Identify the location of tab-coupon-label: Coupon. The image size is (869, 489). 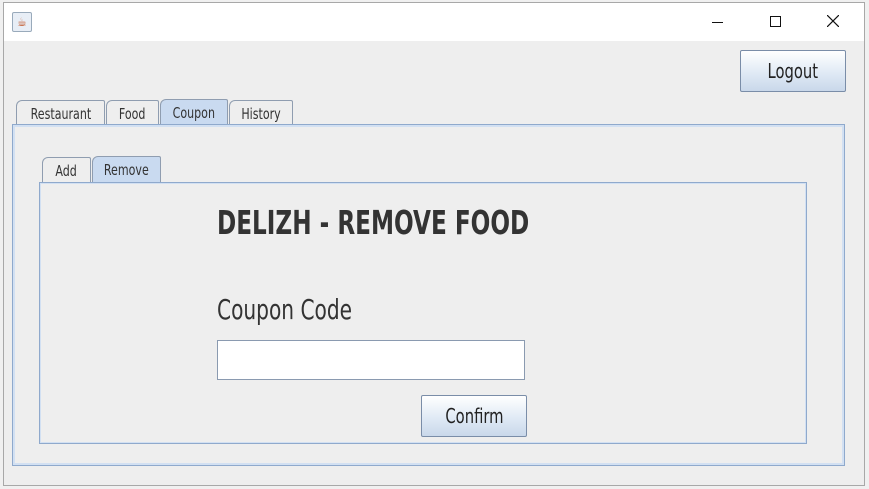
(194, 113).